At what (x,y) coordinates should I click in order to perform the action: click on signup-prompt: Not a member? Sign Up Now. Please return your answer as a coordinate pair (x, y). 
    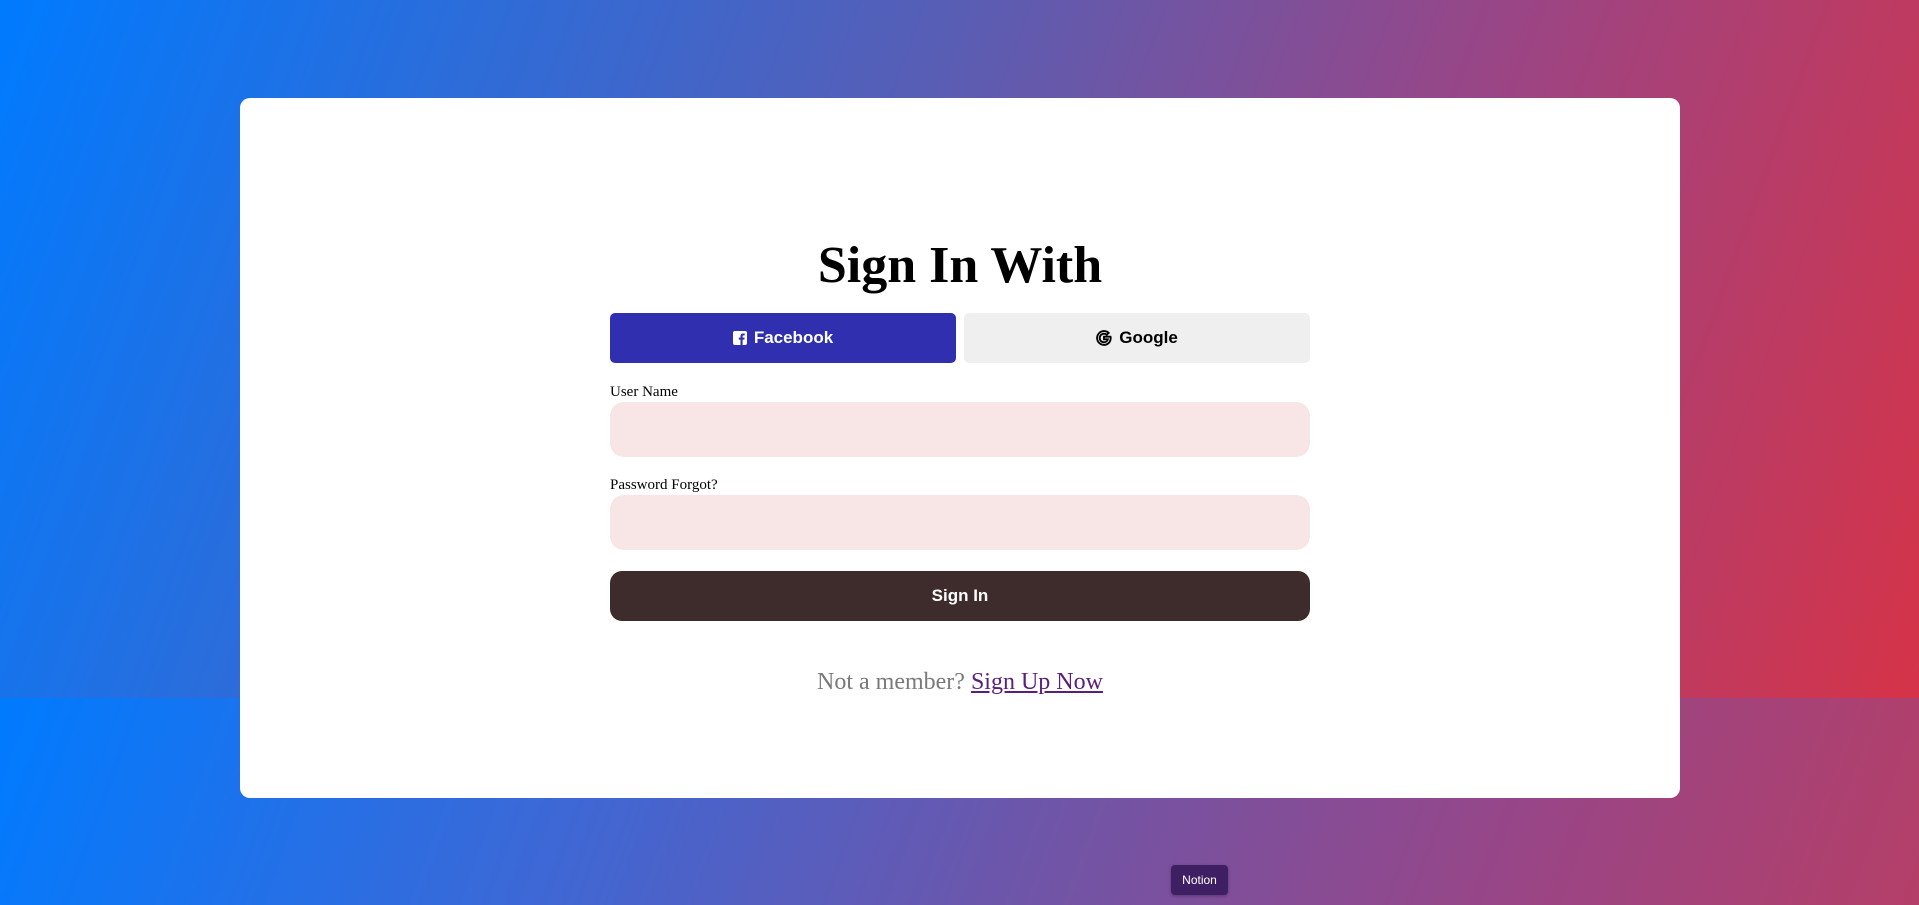
    Looking at the image, I should click on (960, 682).